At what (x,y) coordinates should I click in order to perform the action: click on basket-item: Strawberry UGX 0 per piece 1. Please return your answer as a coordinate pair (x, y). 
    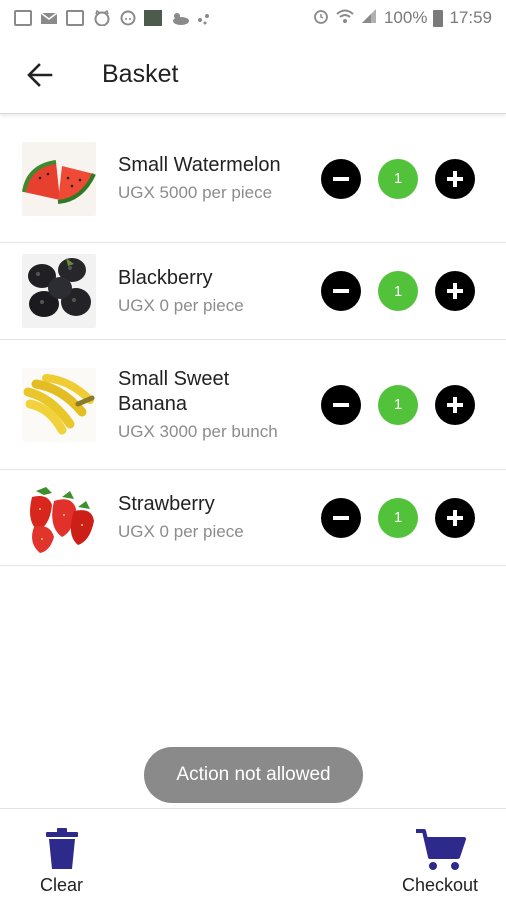
    Looking at the image, I should click on (253, 518).